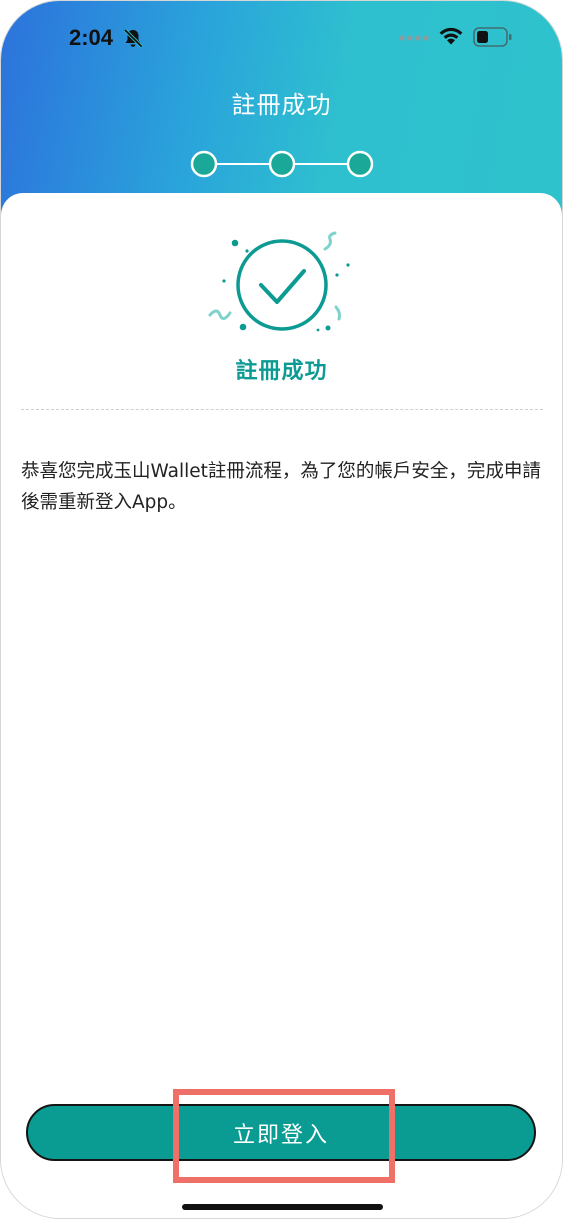 Image resolution: width=563 pixels, height=1219 pixels. What do you see at coordinates (281, 37) in the screenshot?
I see `status-bar: 2:04` at bounding box center [281, 37].